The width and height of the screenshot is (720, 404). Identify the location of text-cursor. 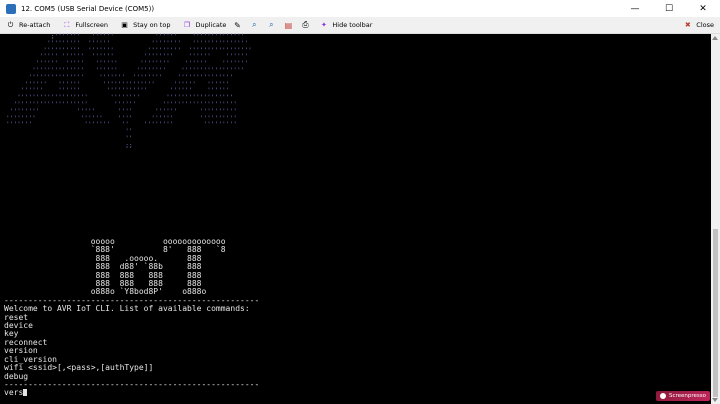
(25, 393).